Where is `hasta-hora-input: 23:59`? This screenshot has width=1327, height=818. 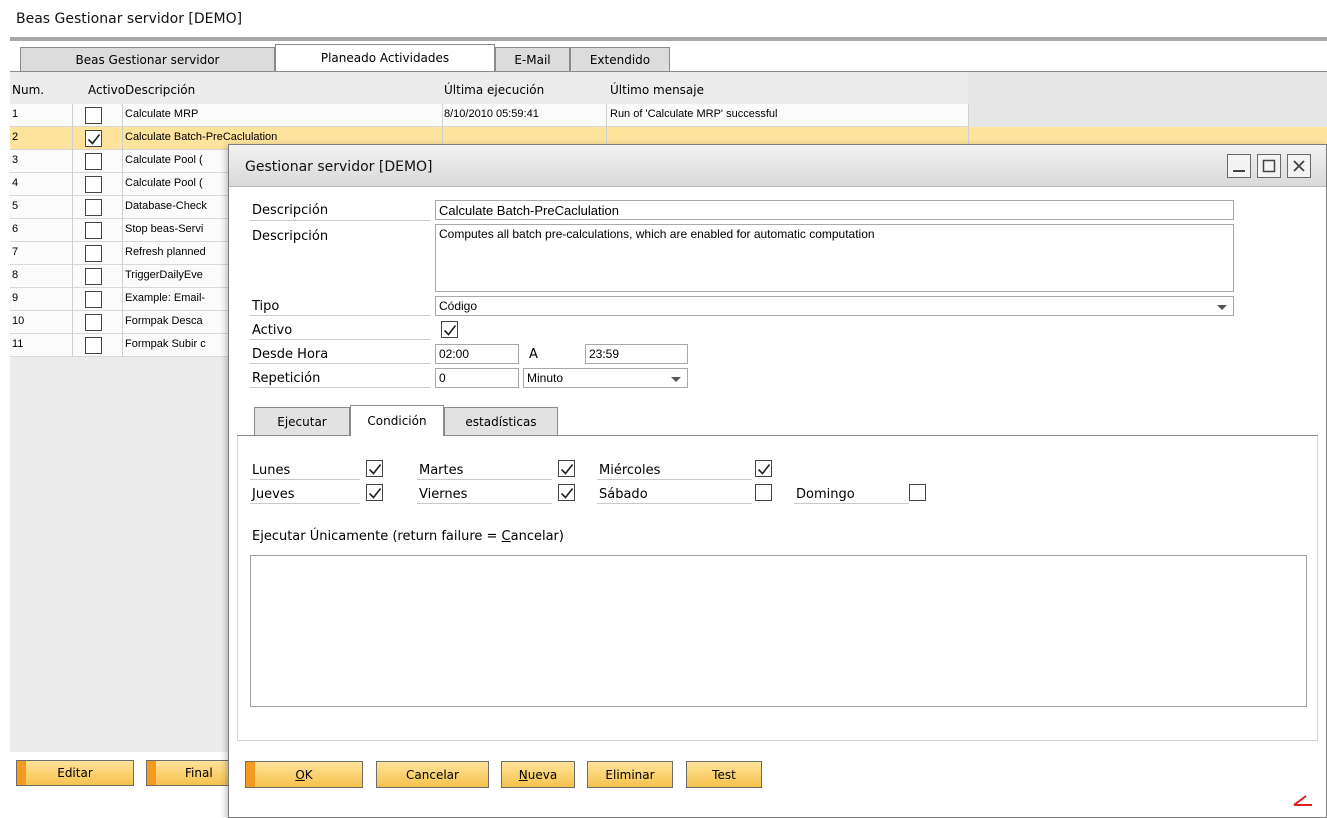 hasta-hora-input: 23:59 is located at coordinates (636, 354).